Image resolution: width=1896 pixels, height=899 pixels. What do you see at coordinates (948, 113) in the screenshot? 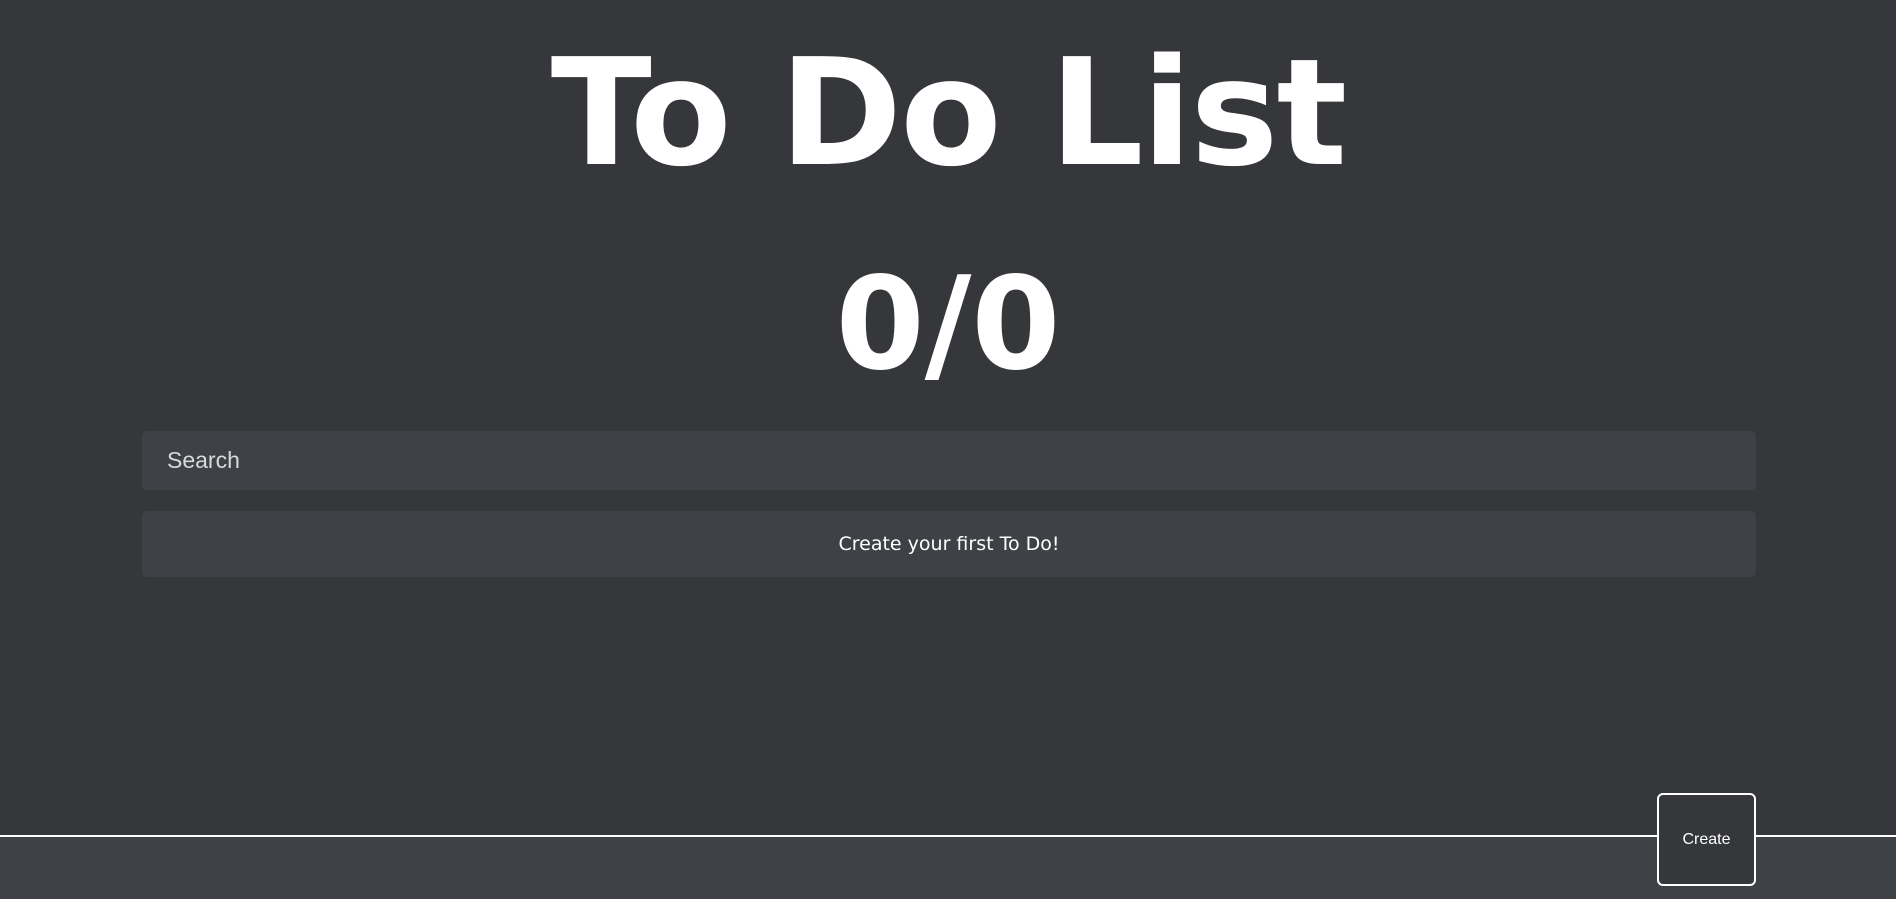
I see `page-title: To Do List` at bounding box center [948, 113].